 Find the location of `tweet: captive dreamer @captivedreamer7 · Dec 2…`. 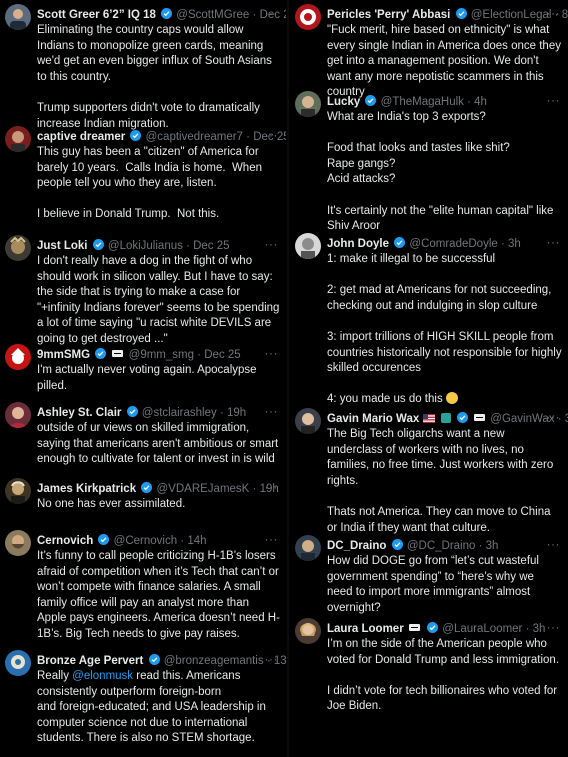

tweet: captive dreamer @captivedreamer7 · Dec 2… is located at coordinates (143, 176).